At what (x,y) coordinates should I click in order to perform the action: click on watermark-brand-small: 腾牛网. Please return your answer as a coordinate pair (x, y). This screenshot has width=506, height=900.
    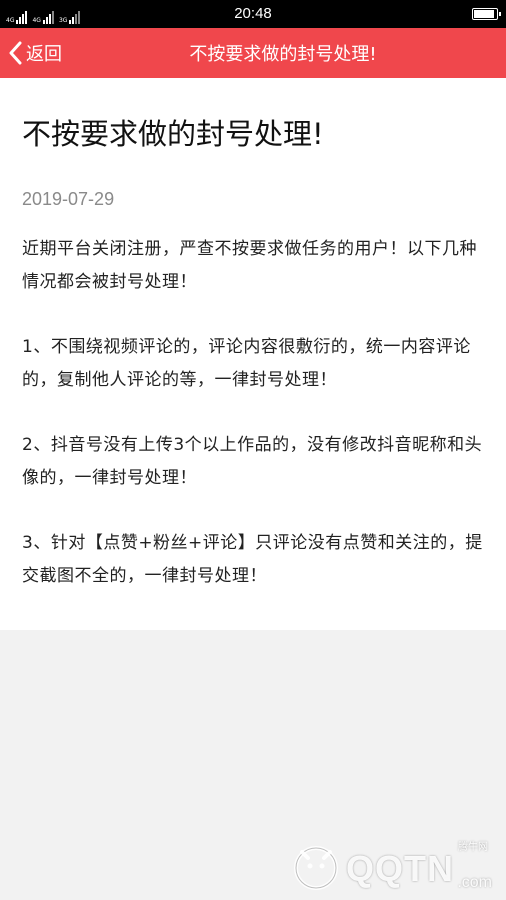
    Looking at the image, I should click on (473, 847).